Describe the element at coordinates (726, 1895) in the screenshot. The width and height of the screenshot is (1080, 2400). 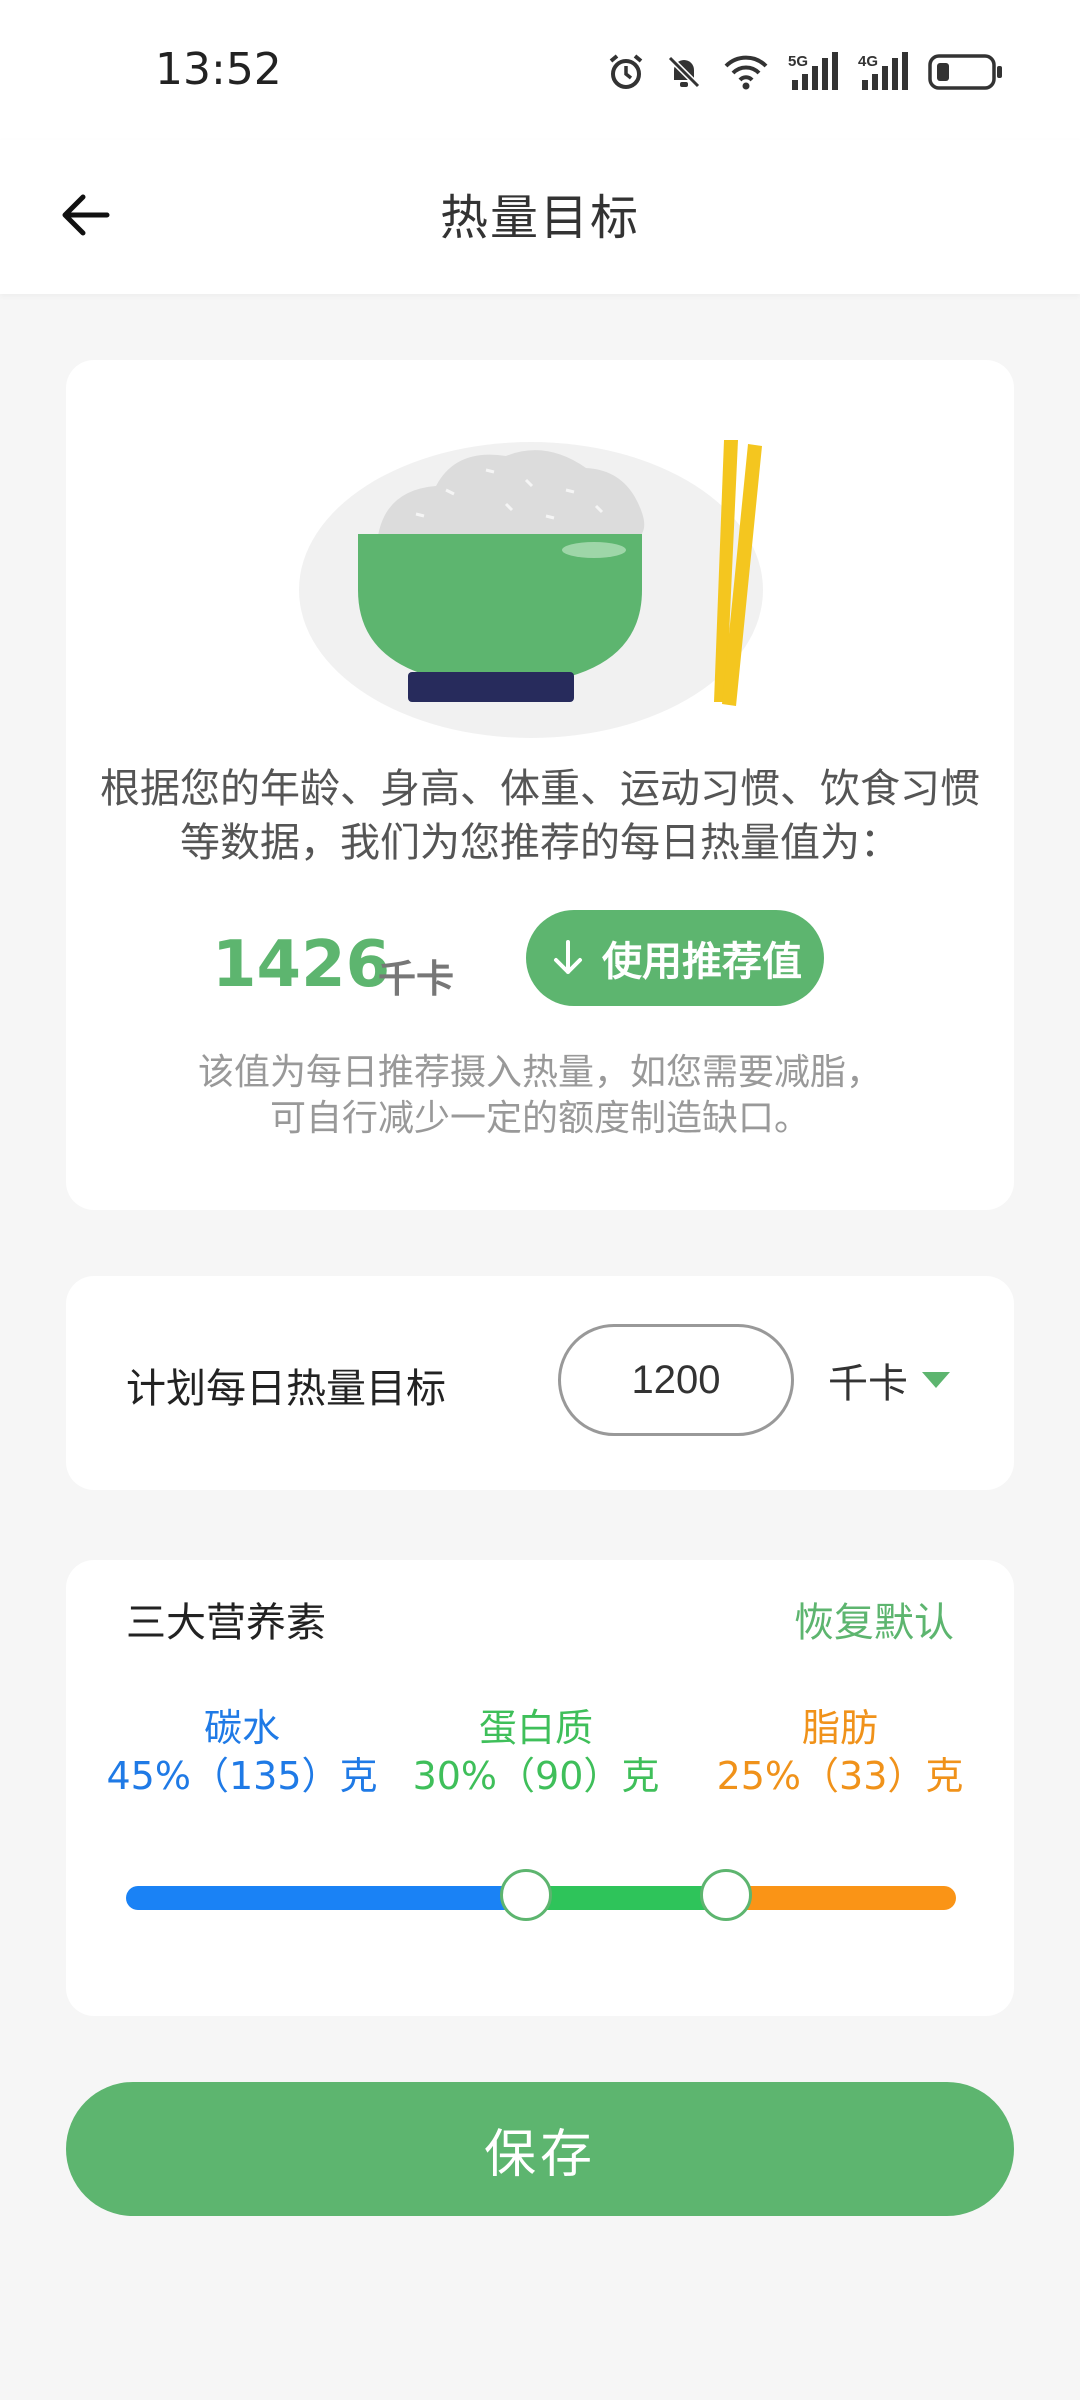
I see `protein-fat-handle` at that location.